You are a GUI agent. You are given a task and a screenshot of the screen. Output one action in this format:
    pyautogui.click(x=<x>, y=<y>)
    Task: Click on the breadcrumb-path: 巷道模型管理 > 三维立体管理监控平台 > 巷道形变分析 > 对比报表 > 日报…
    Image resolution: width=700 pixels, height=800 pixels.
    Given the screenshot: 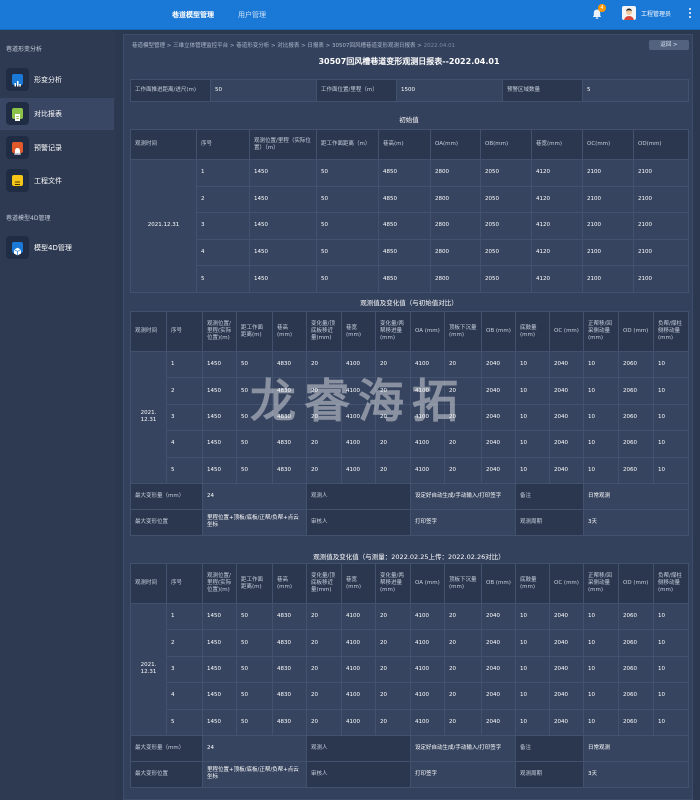 What is the action you would take?
    pyautogui.click(x=274, y=46)
    